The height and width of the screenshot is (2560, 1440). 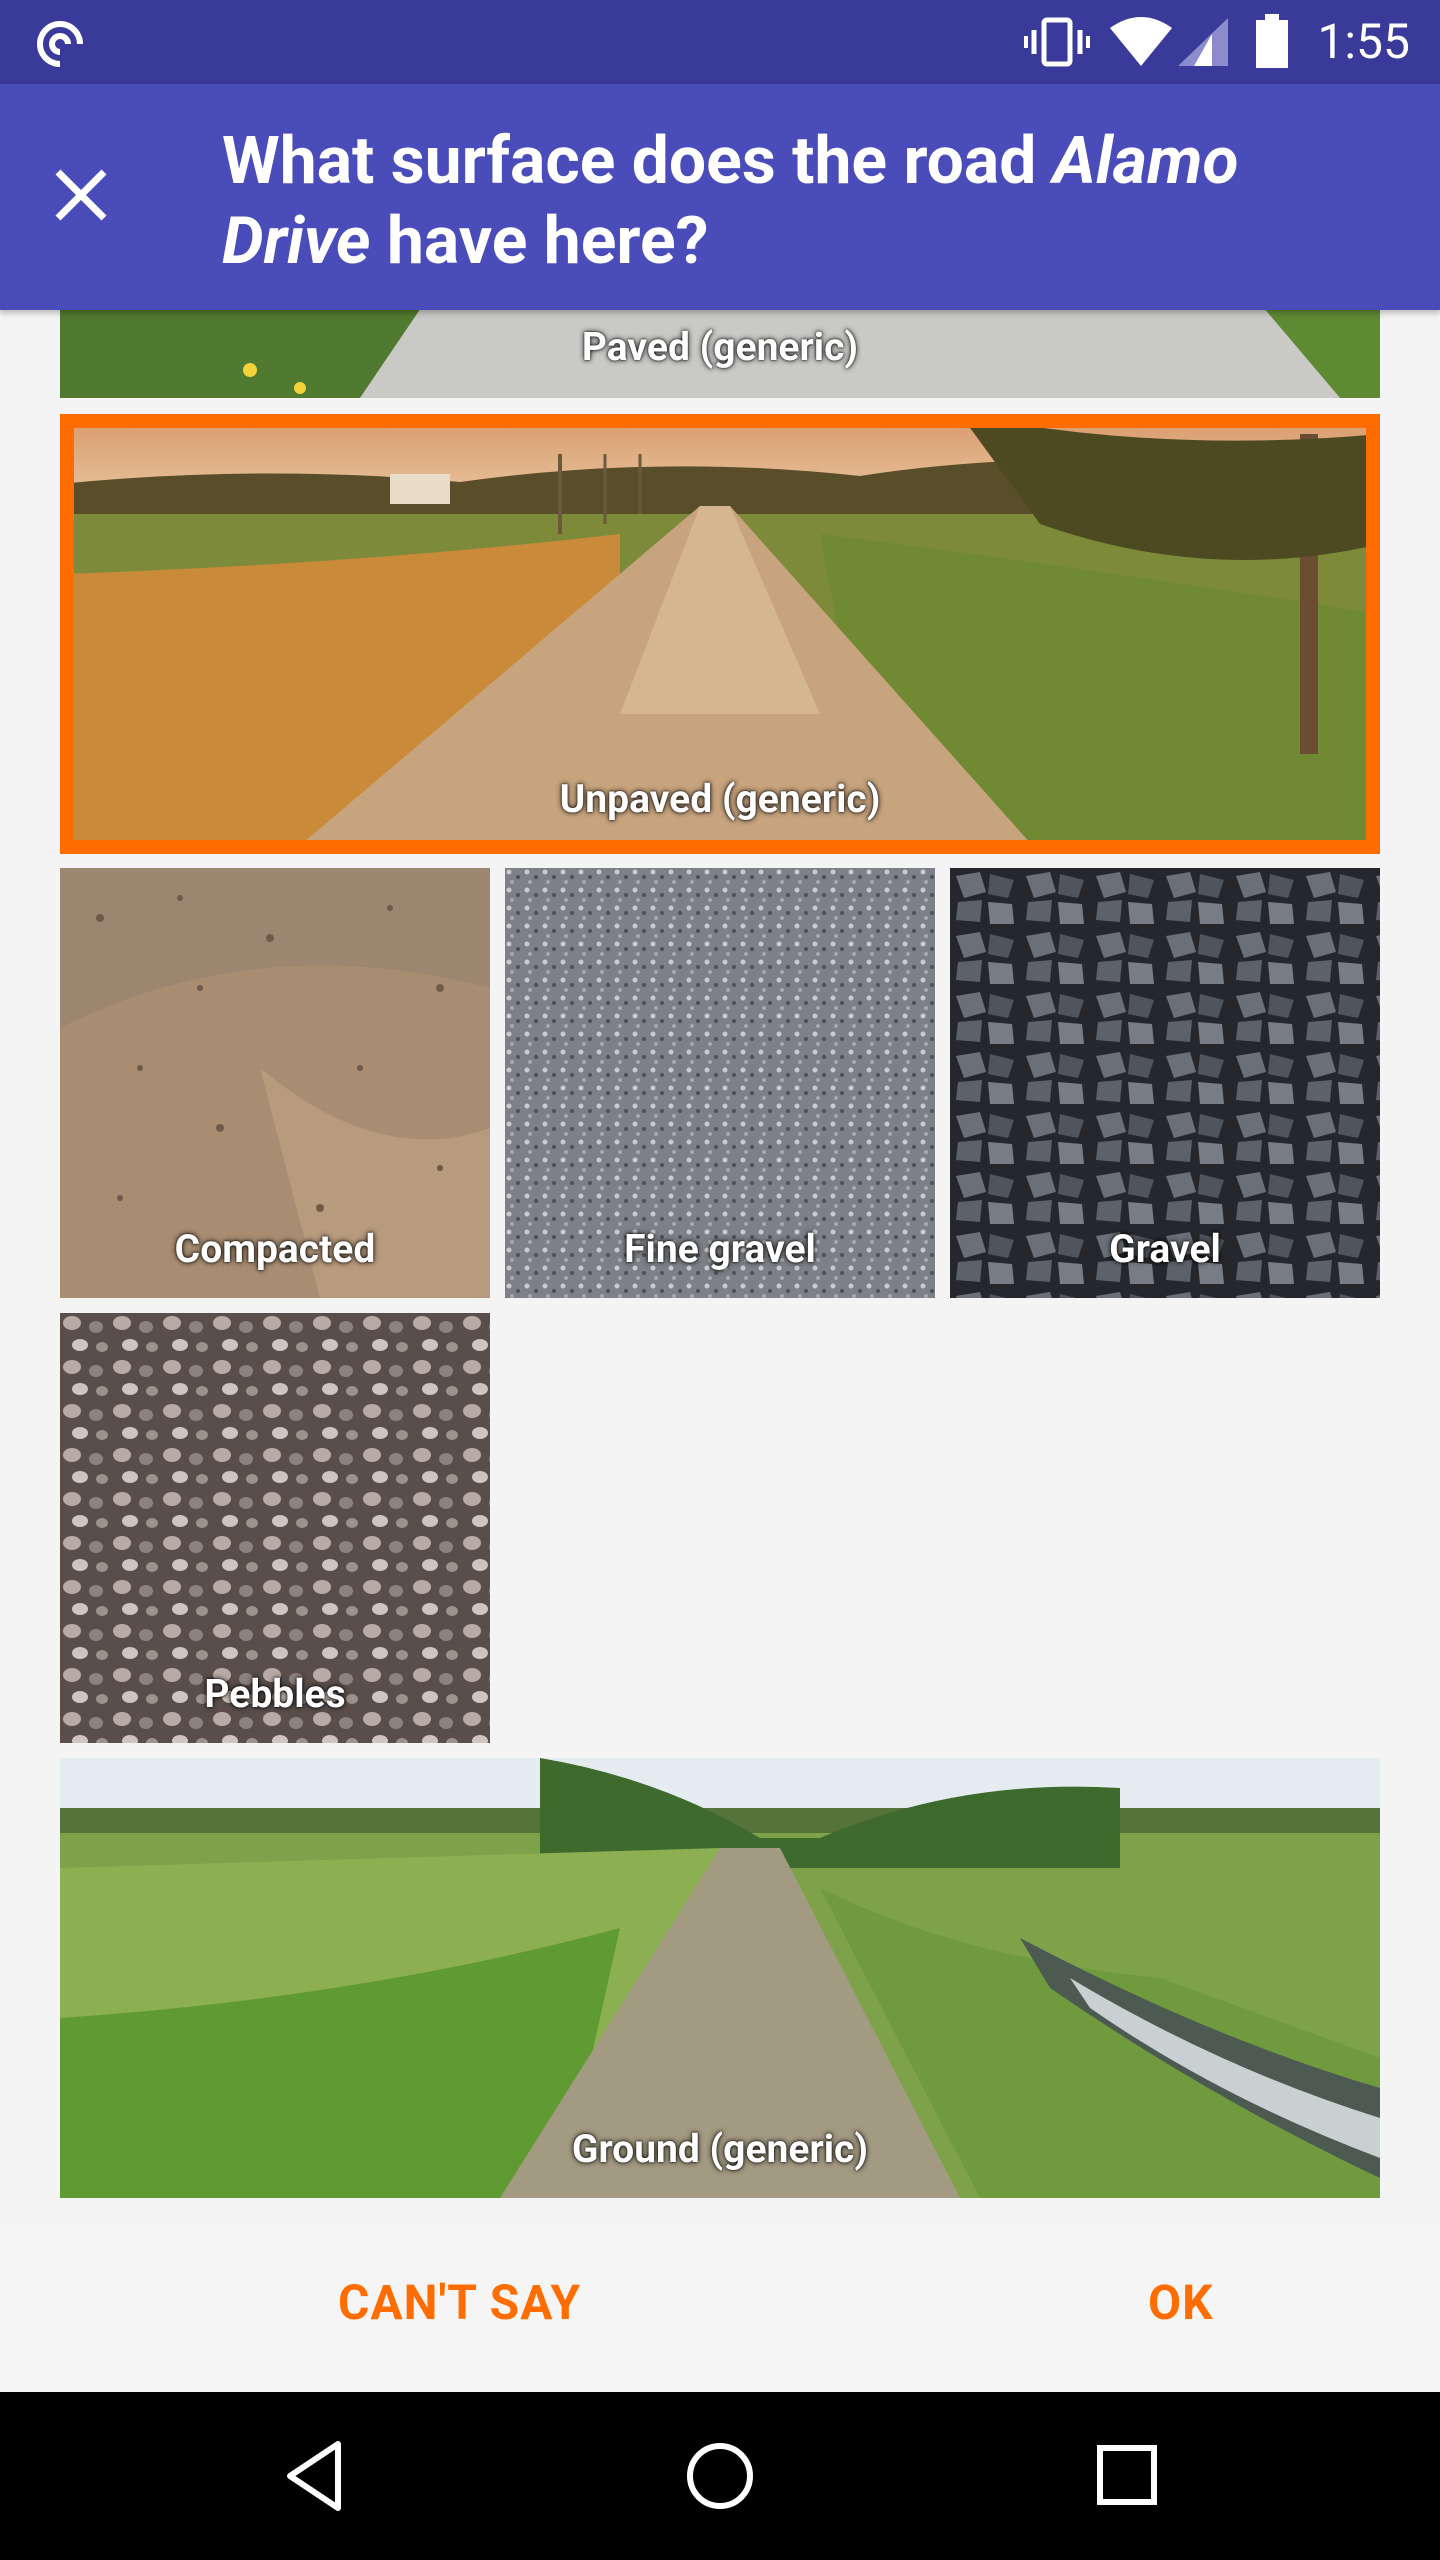 I want to click on option-label: Compacted, so click(x=275, y=1249).